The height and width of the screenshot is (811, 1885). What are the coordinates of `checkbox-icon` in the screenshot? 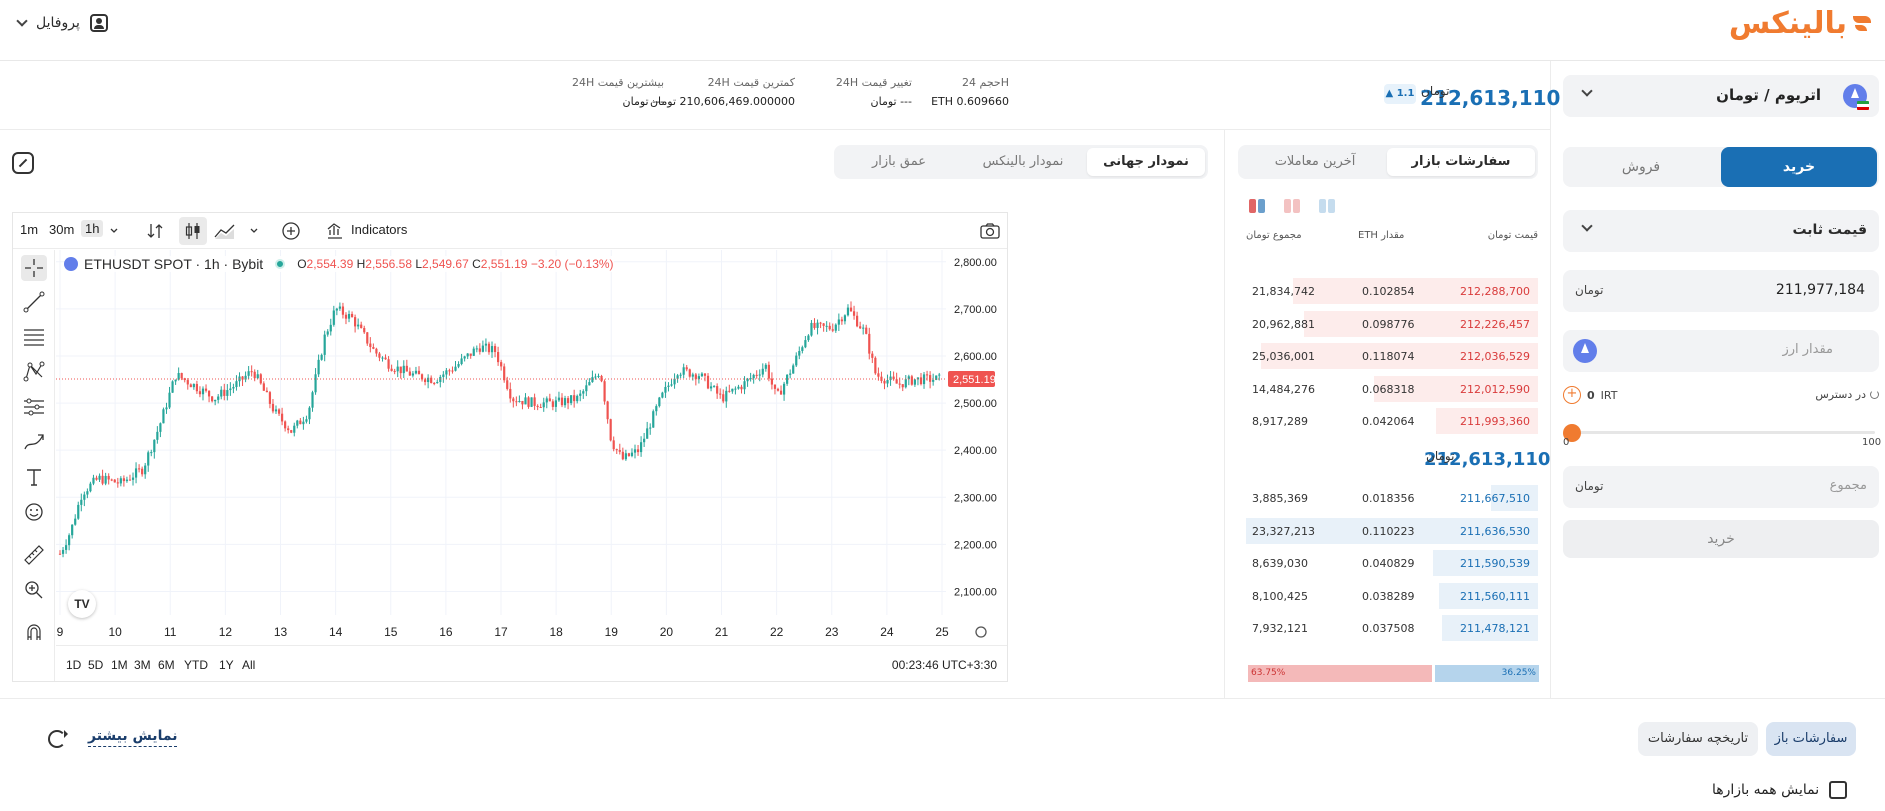 It's located at (1838, 790).